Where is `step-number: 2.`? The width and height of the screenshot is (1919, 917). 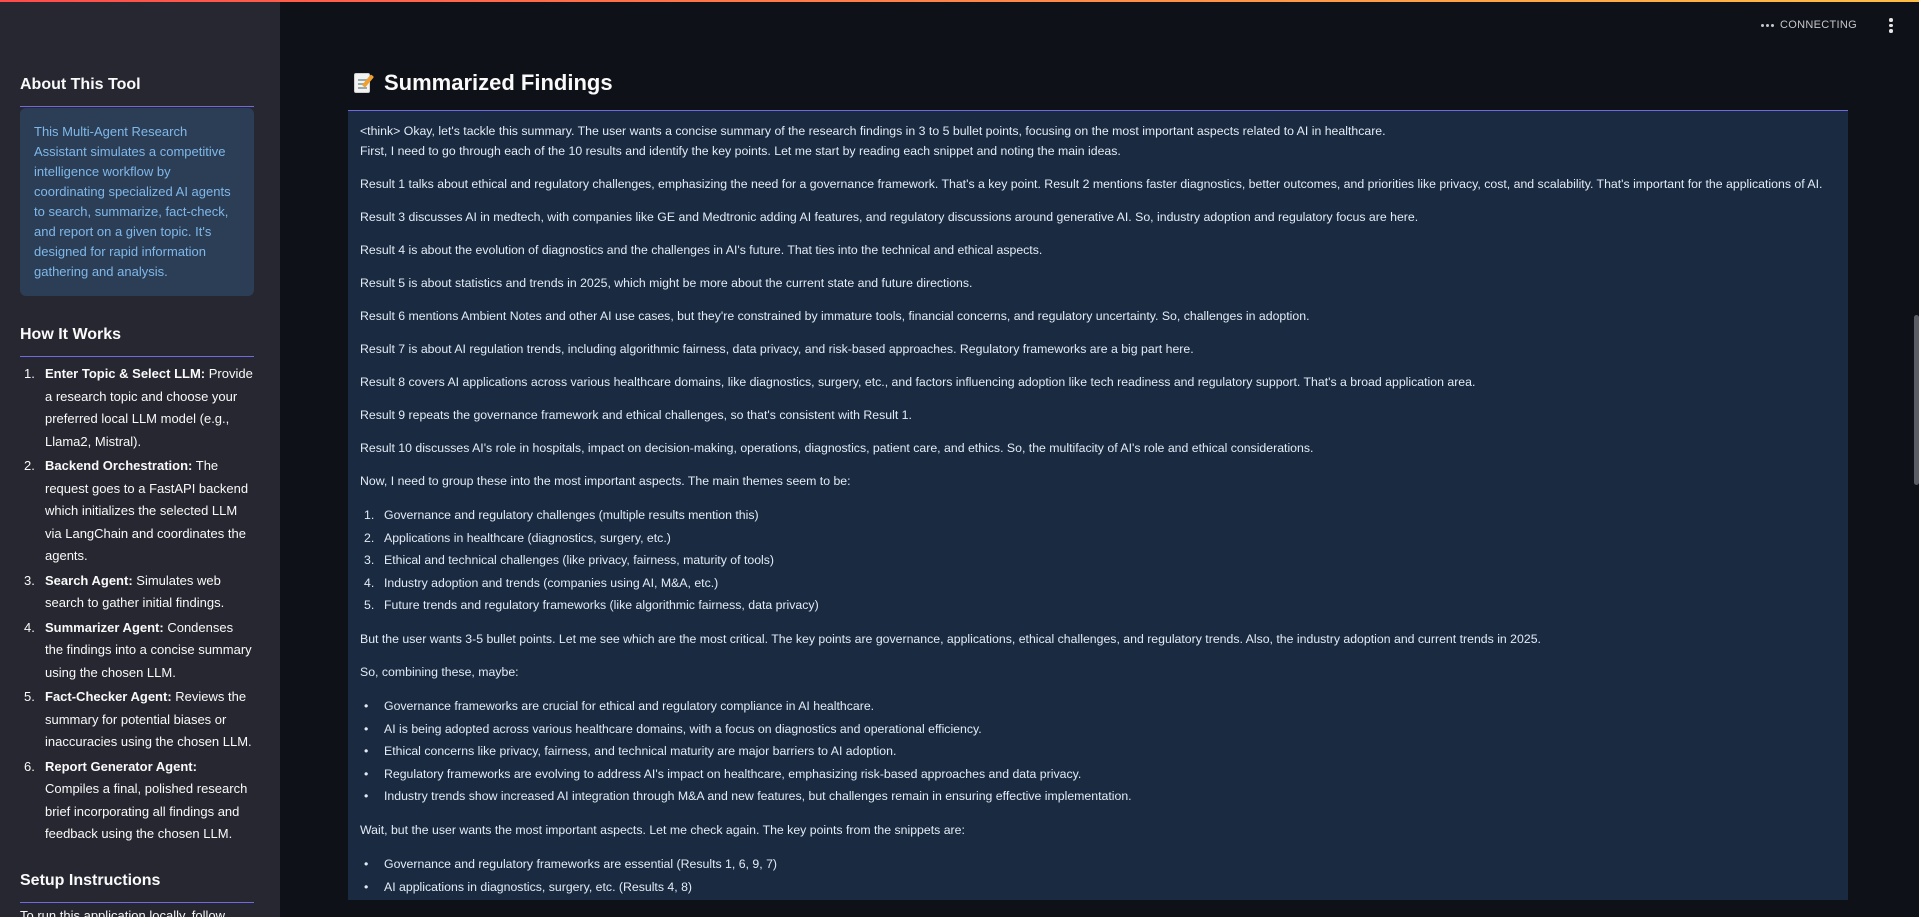
step-number: 2. is located at coordinates (29, 465).